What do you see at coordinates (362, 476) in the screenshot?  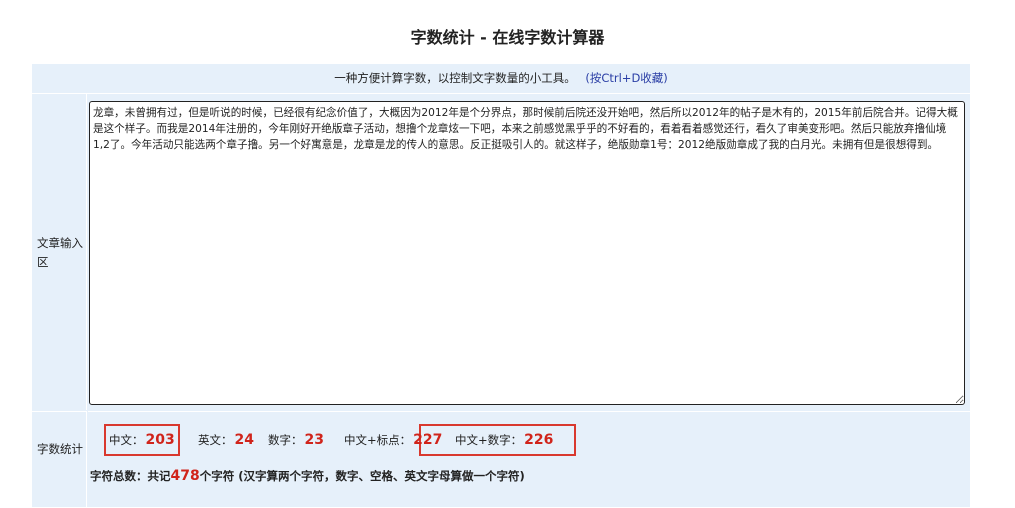 I see `total-suffix: 个字符 (汉字算两个字符，数字、空格、英文字母算做一个字符)` at bounding box center [362, 476].